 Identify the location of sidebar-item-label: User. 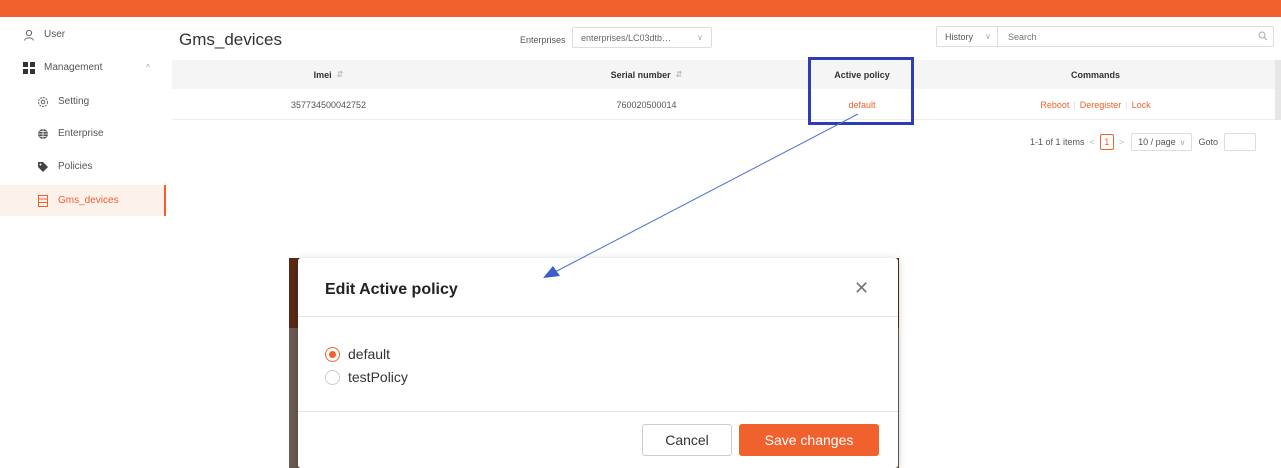
(55, 34).